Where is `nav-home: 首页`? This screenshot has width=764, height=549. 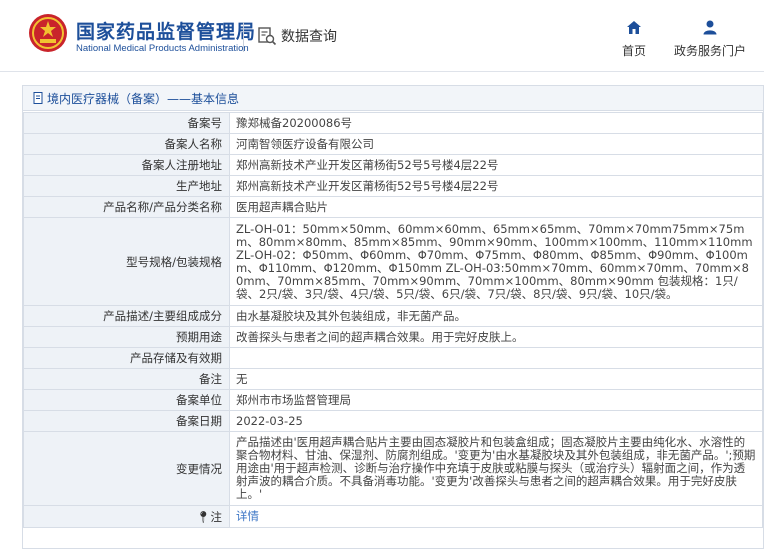 nav-home: 首页 is located at coordinates (634, 39).